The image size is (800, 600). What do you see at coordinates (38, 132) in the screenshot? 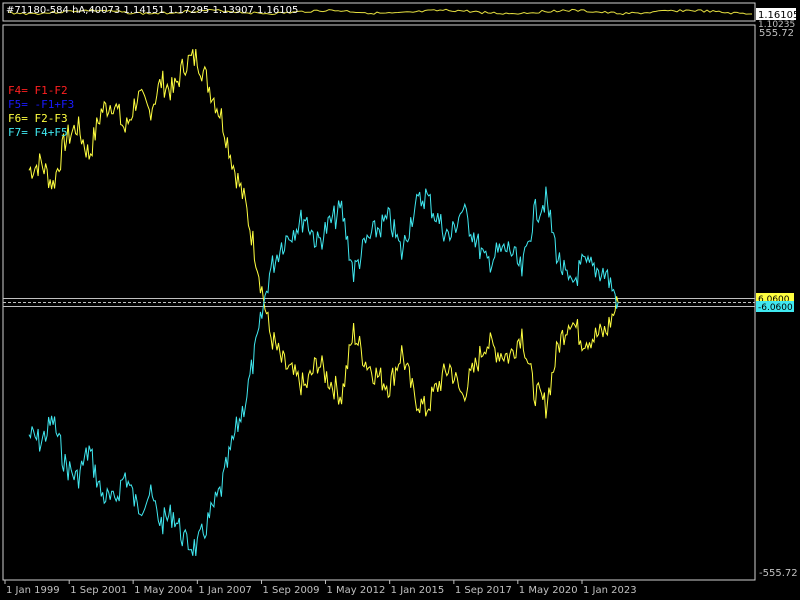
I see `legend-item-f7: F7= F4+F5` at bounding box center [38, 132].